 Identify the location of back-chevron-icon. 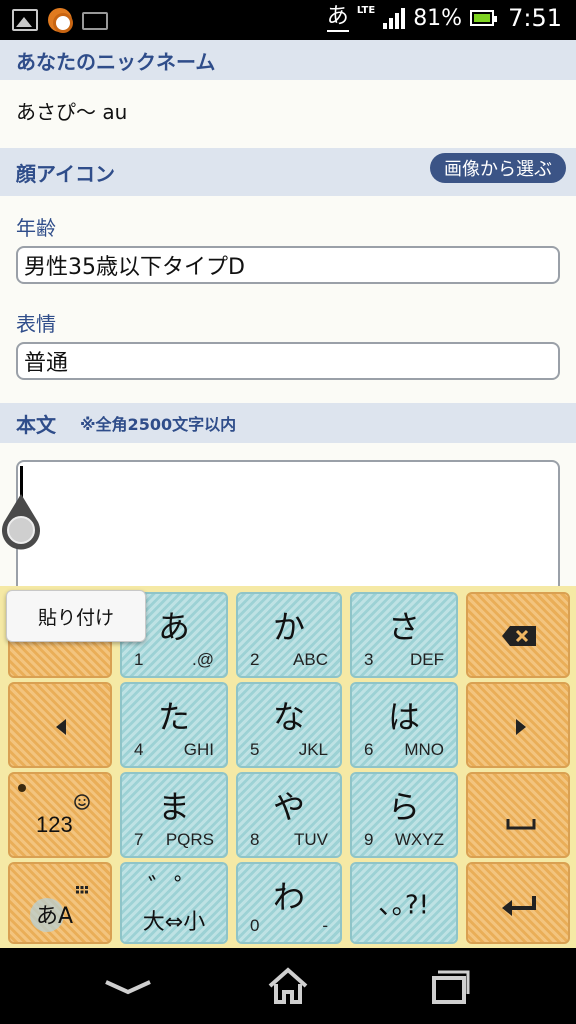
(128, 986).